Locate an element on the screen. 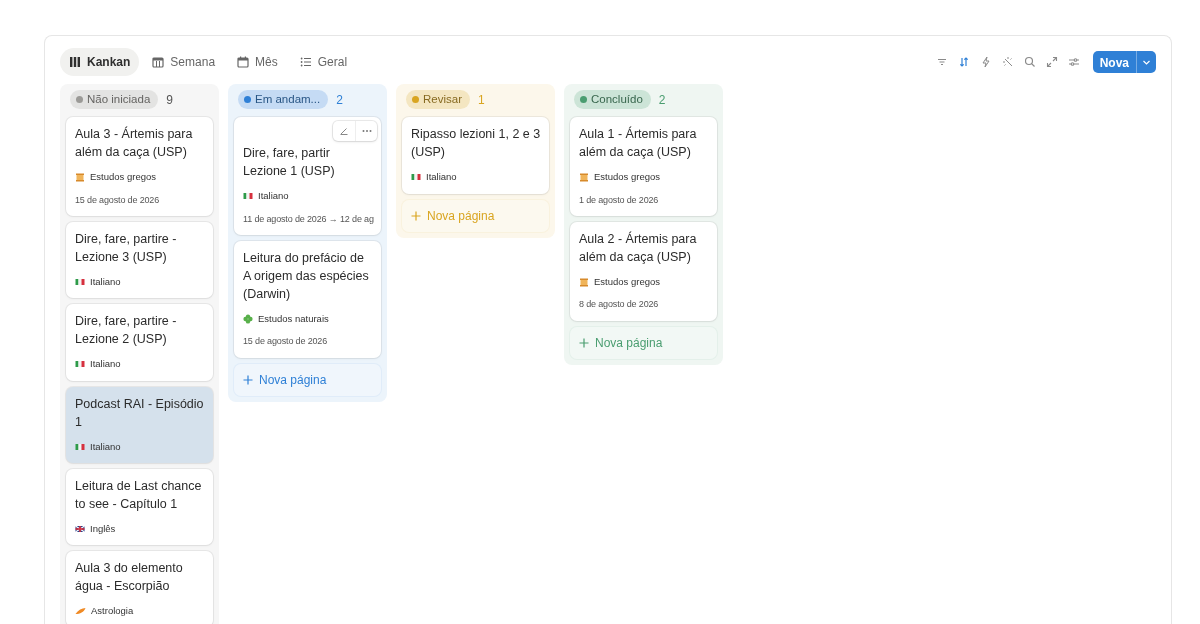 The image size is (1200, 624). tag-label: Estudos naturais is located at coordinates (293, 319).